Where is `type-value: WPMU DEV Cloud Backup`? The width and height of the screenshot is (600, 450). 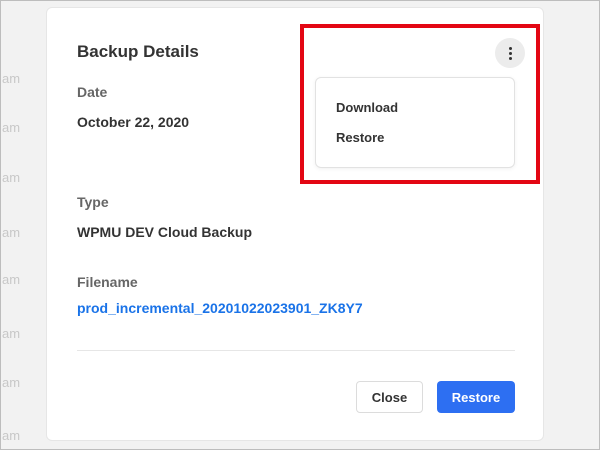 type-value: WPMU DEV Cloud Backup is located at coordinates (165, 232).